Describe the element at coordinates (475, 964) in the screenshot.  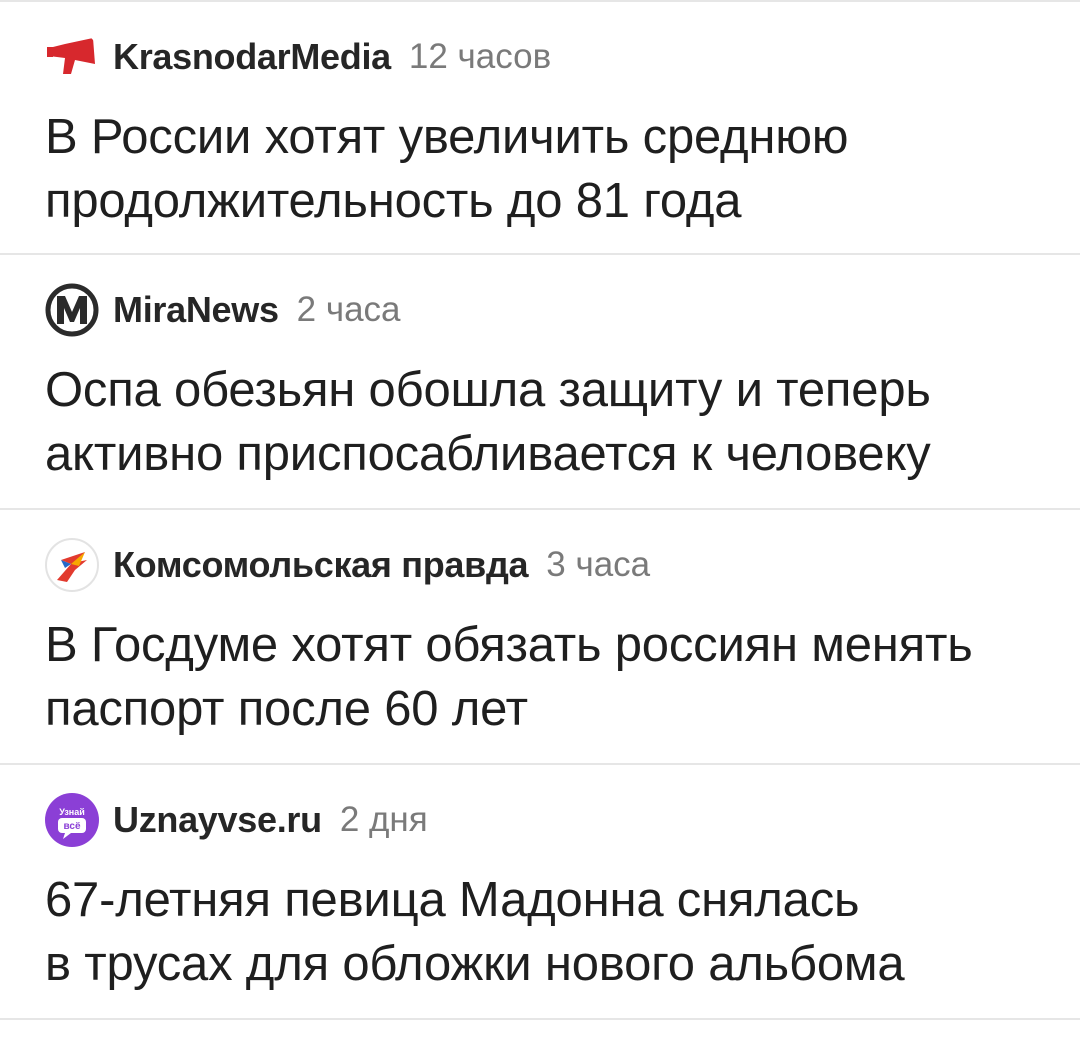
I see `headline-line: в трусах для обложки нового альбома` at that location.